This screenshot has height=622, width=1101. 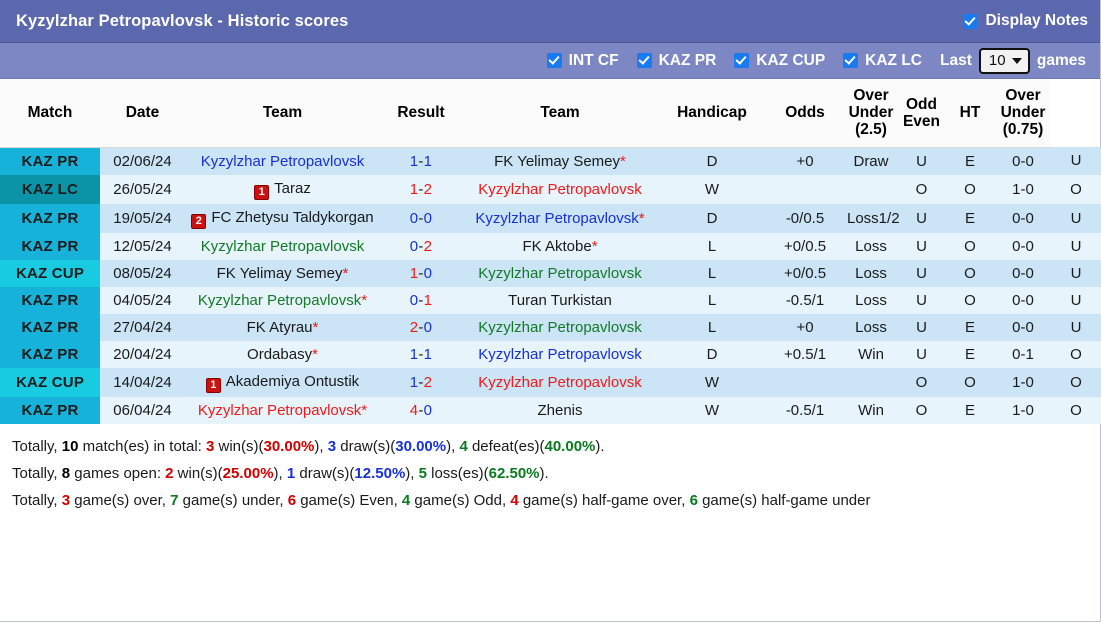 I want to click on col-date: Date, so click(x=142, y=113).